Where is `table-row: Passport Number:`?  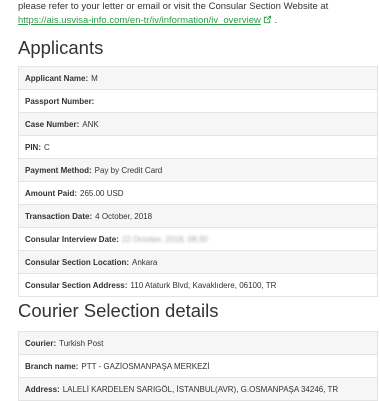 table-row: Passport Number: is located at coordinates (198, 101).